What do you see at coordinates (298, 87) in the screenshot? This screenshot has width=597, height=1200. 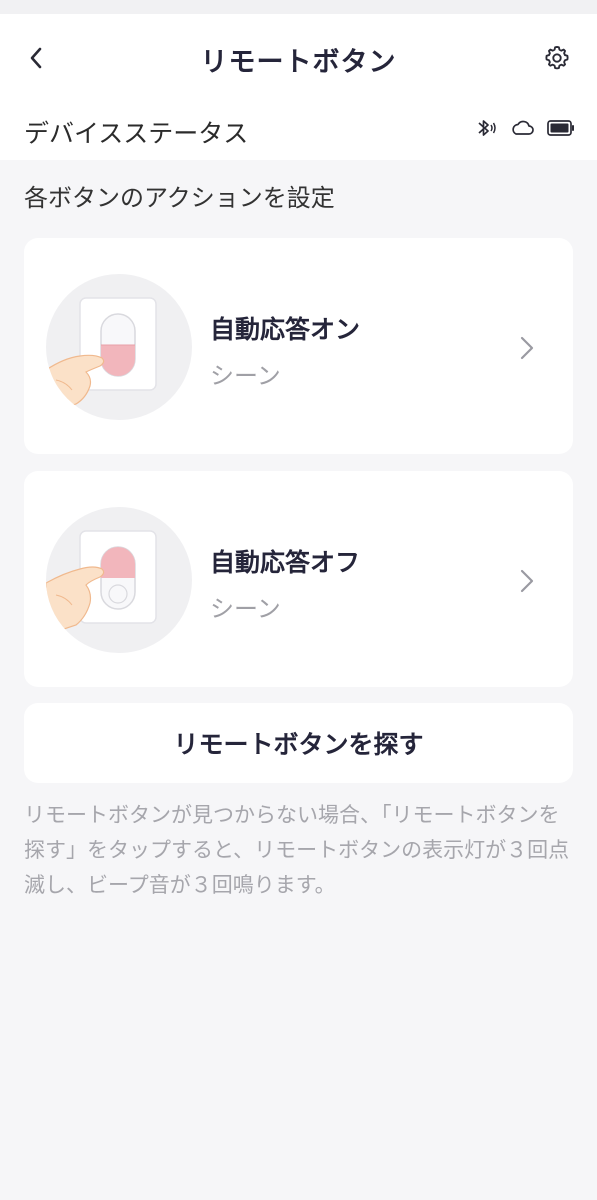 I see `header: リモートボタン デバイスステータス` at bounding box center [298, 87].